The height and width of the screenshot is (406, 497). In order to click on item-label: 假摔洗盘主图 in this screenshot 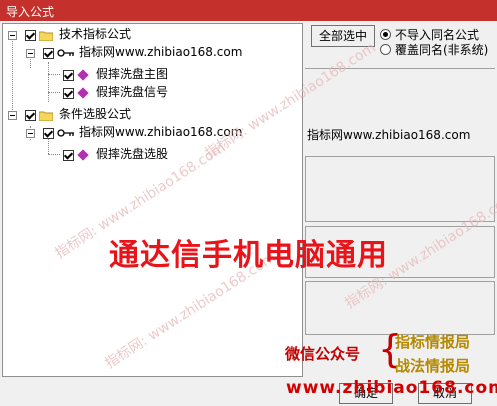, I will do `click(132, 74)`.